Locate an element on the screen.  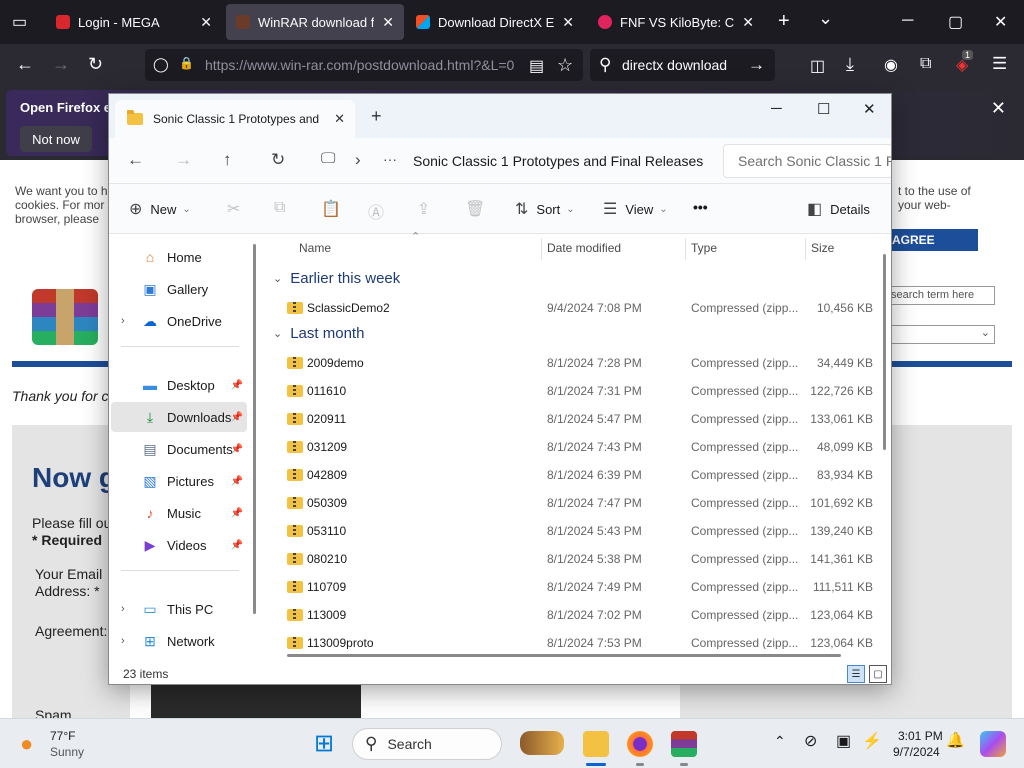
nav-documents: ▤ Documents 📌 is located at coordinates (179, 449).